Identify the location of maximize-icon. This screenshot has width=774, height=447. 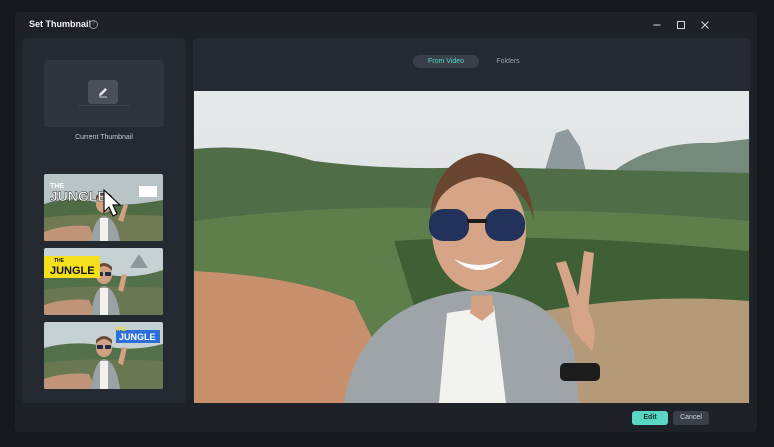
(681, 25).